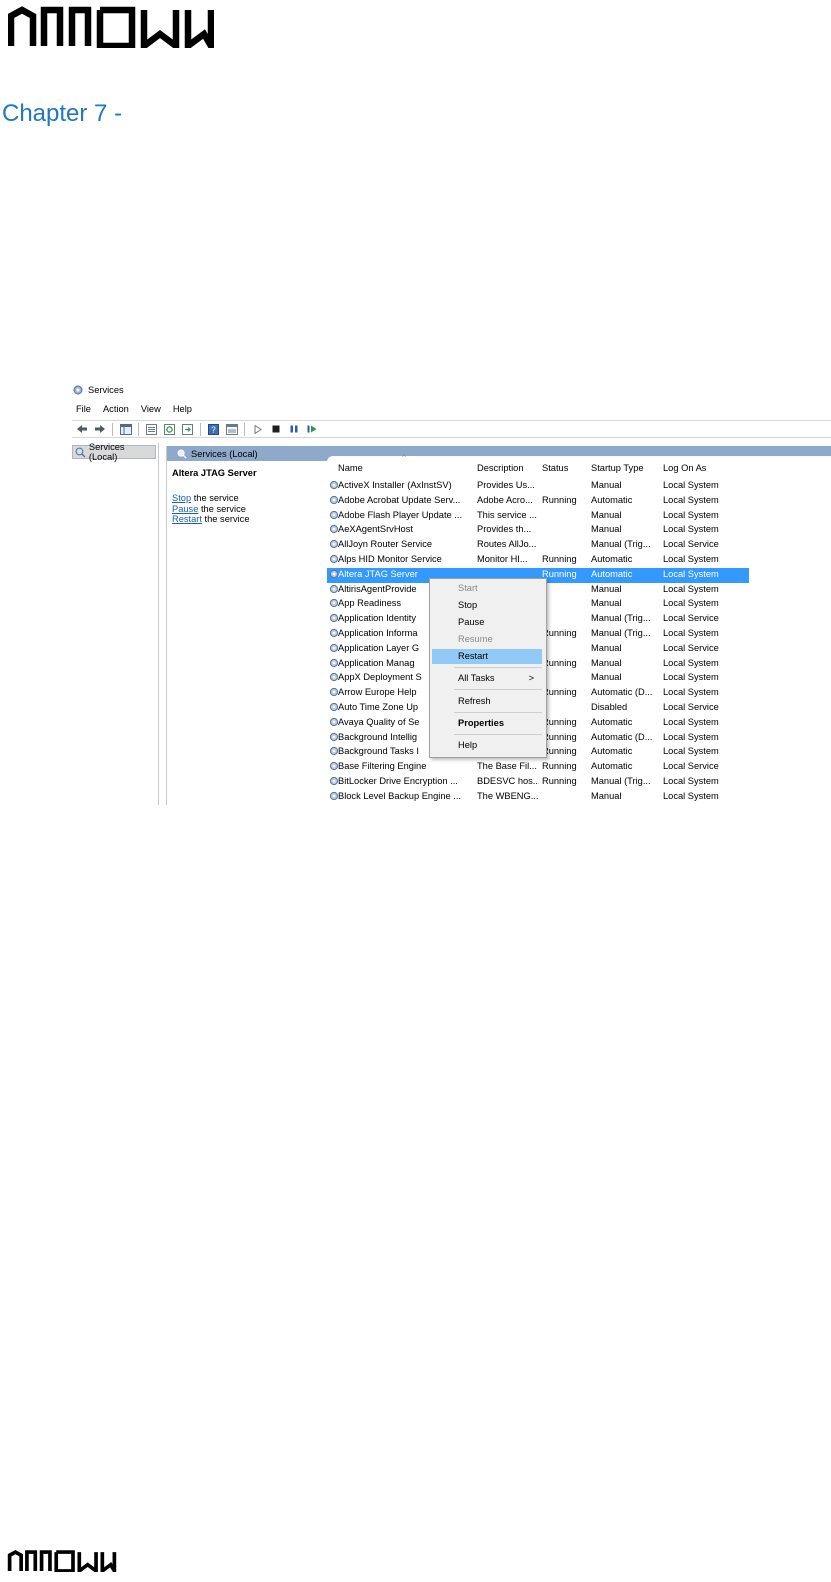  What do you see at coordinates (215, 498) in the screenshot?
I see `stop-action-text: the service` at bounding box center [215, 498].